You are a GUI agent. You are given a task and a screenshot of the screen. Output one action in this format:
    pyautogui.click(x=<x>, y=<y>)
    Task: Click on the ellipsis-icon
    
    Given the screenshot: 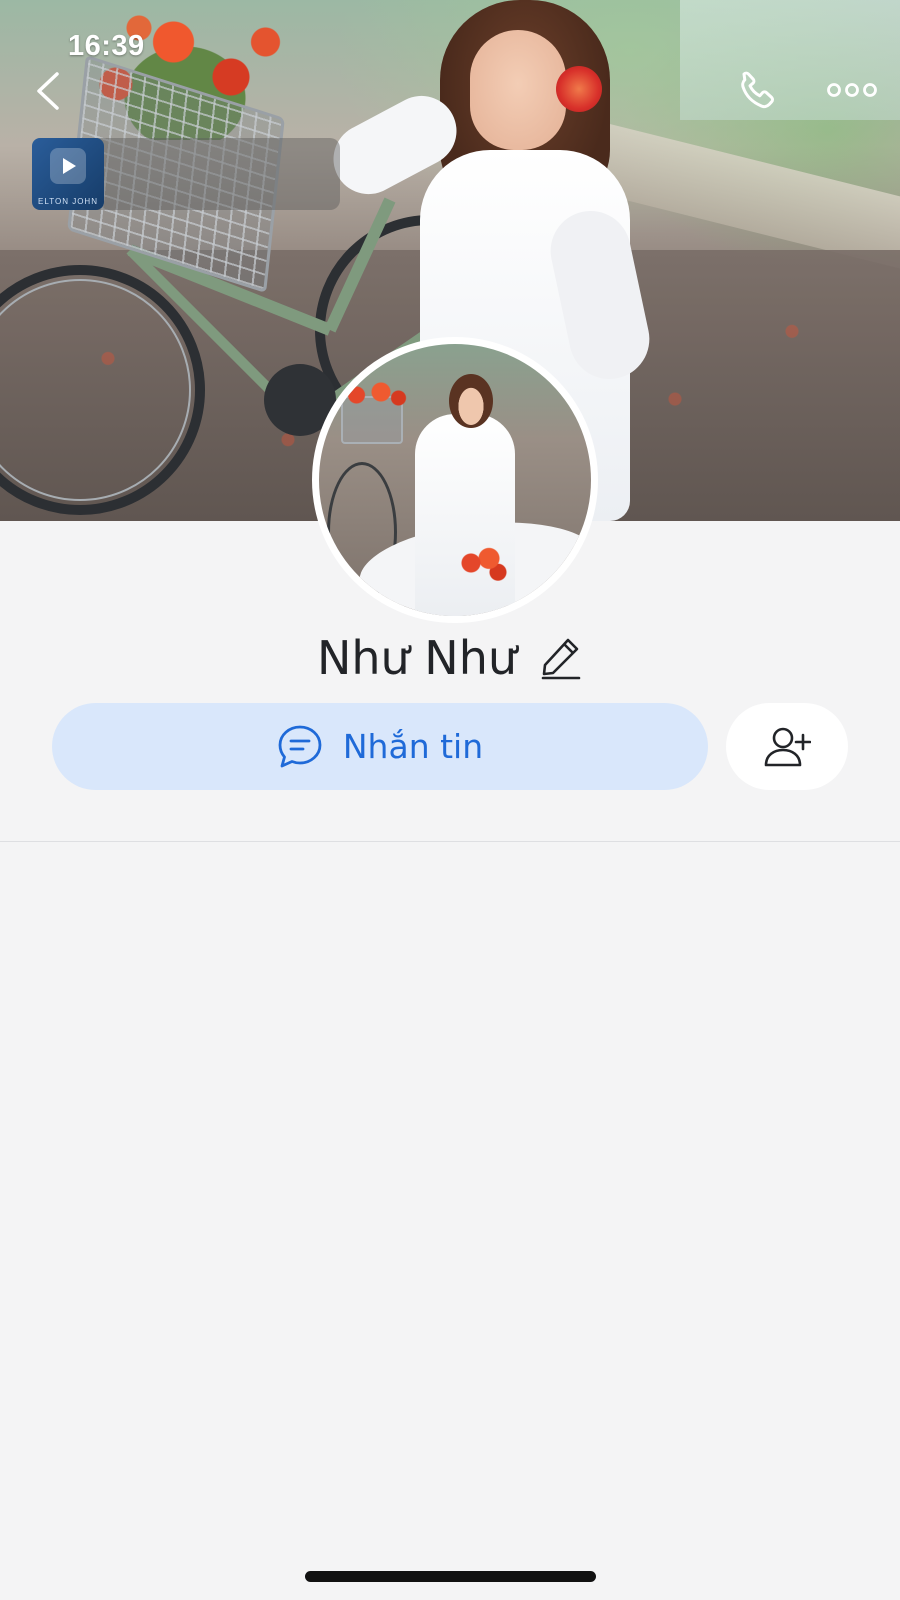 What is the action you would take?
    pyautogui.click(x=852, y=90)
    